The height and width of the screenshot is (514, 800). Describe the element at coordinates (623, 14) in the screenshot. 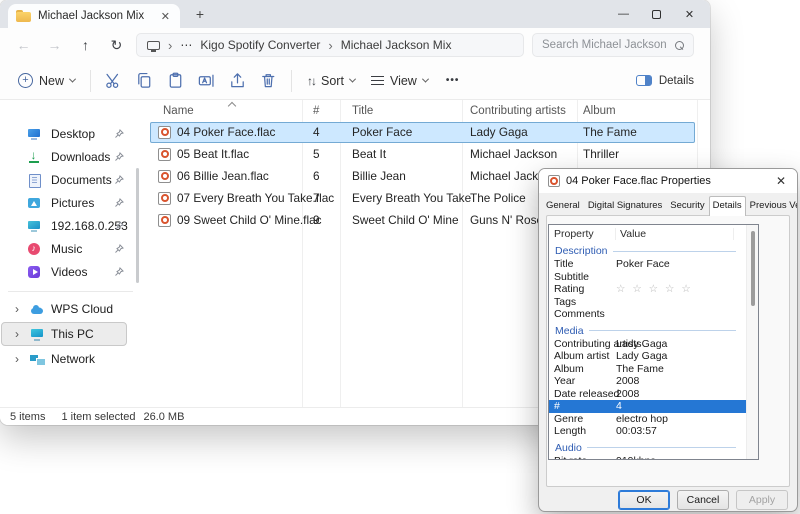

I see `minimize-button: —` at that location.